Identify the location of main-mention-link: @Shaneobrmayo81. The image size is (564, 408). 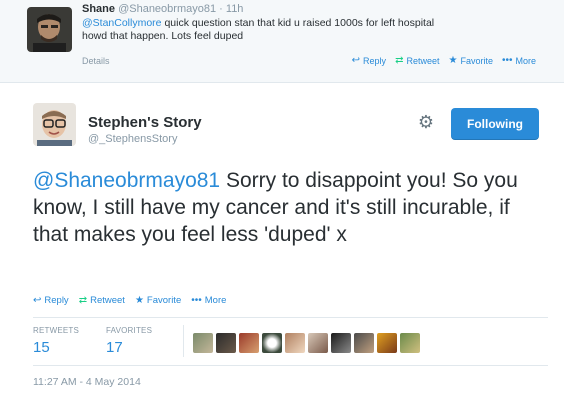
(126, 180).